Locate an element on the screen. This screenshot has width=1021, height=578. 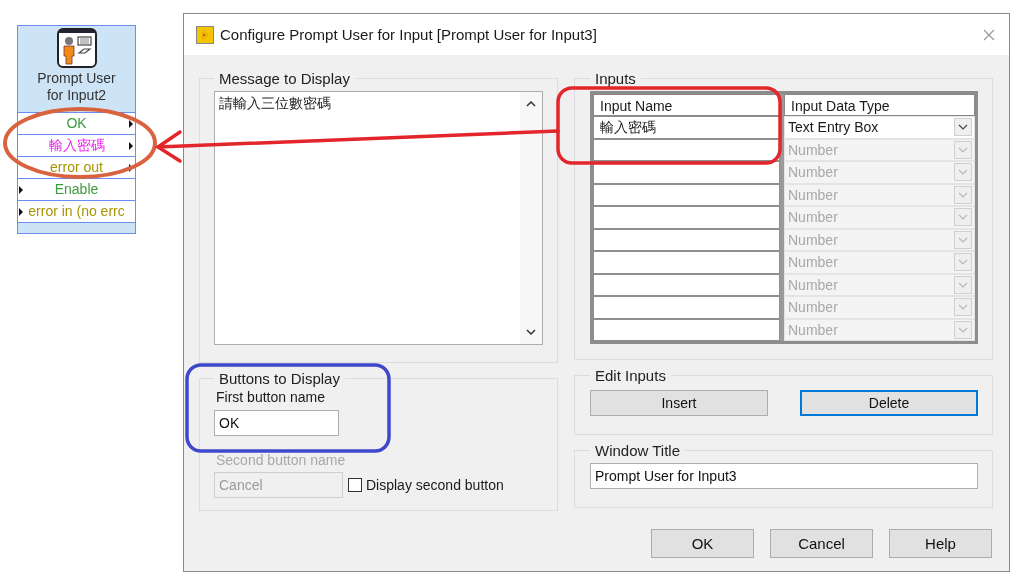
dialog-button: OK is located at coordinates (702, 543).